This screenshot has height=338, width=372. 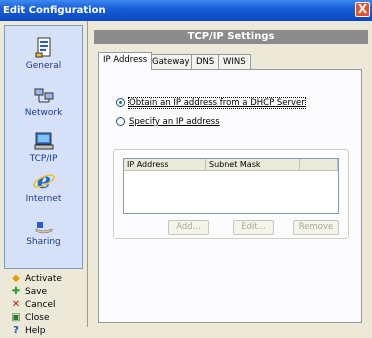 I want to click on save-button: ✚ Save, so click(x=28, y=291).